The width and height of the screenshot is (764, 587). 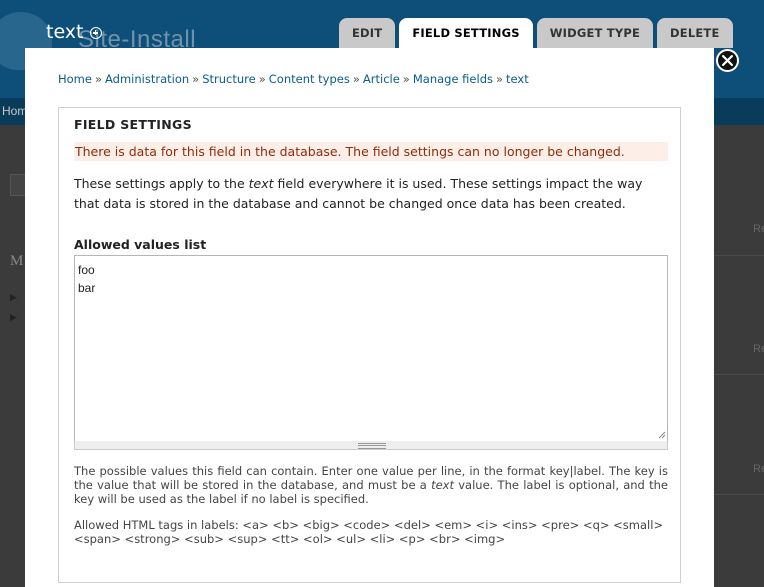 I want to click on background-heading-letter: M, so click(x=17, y=261).